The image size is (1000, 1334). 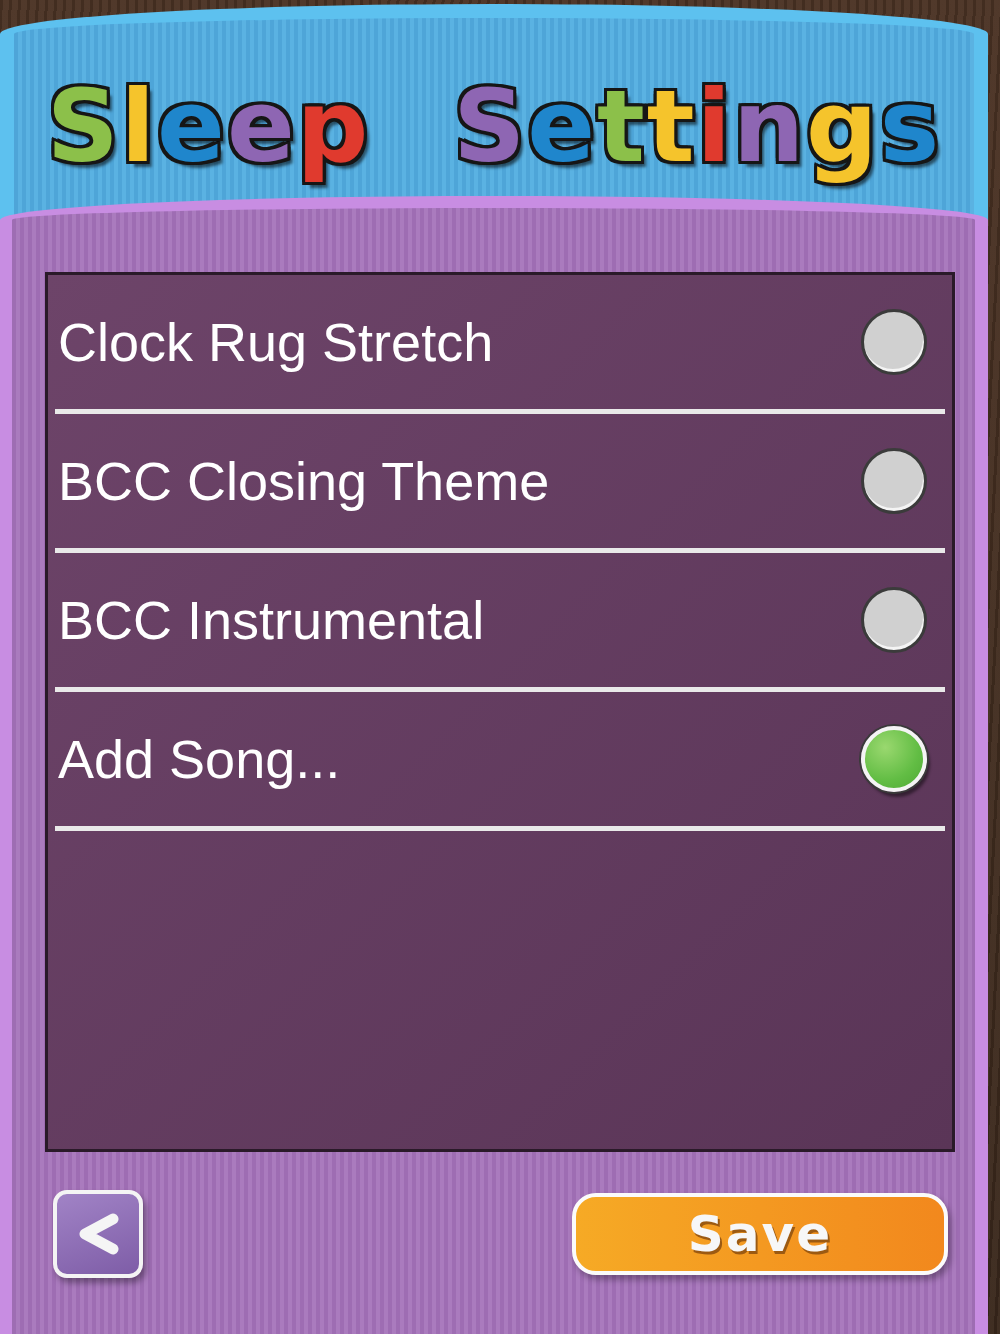 What do you see at coordinates (494, 127) in the screenshot?
I see `screen-title: Sleep Settings` at bounding box center [494, 127].